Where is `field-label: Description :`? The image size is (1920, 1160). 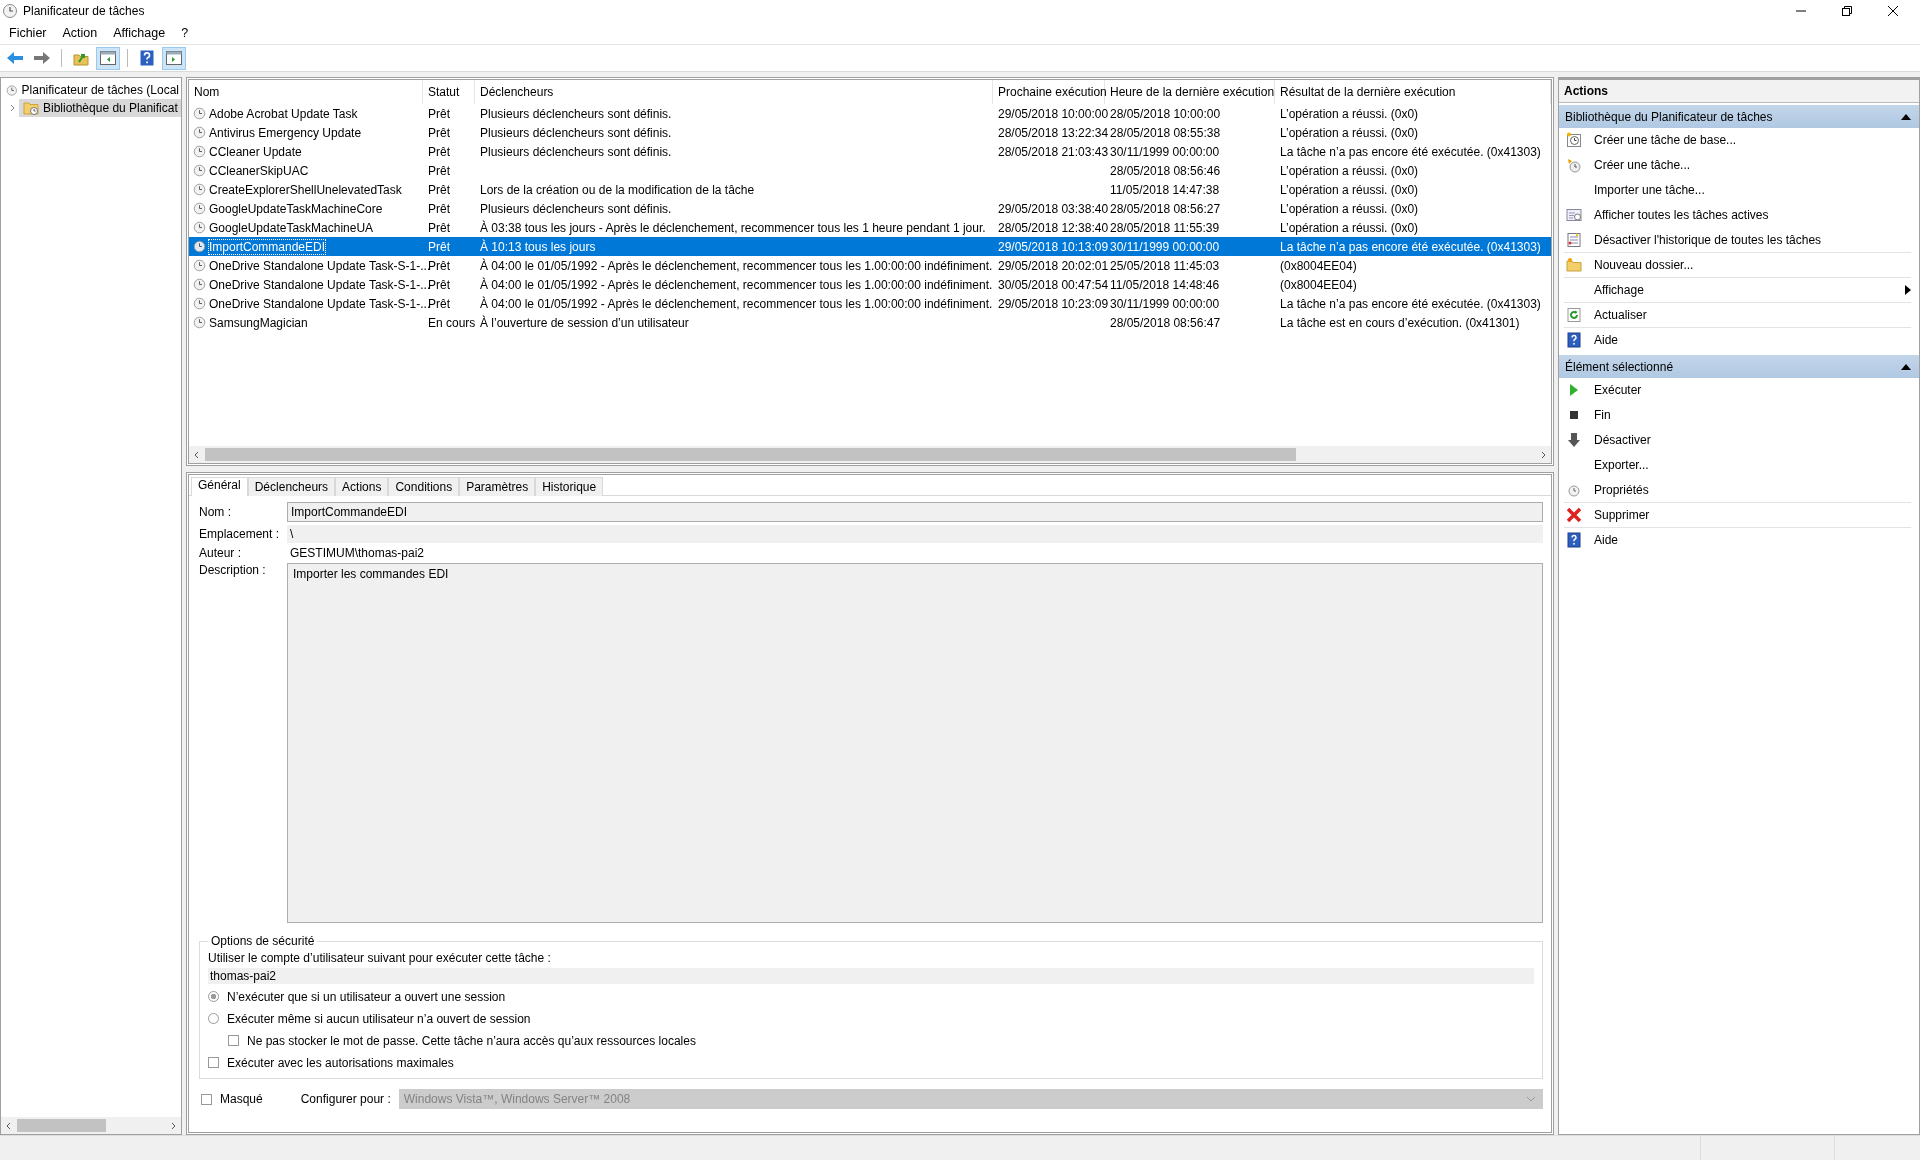
field-label: Description : is located at coordinates (233, 570).